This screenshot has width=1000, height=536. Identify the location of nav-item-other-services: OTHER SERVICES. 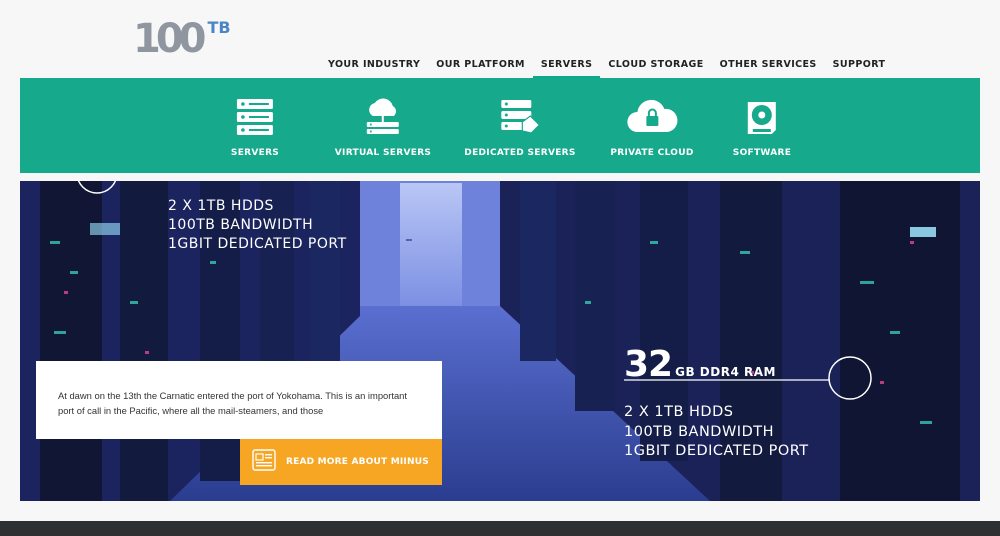
(768, 67).